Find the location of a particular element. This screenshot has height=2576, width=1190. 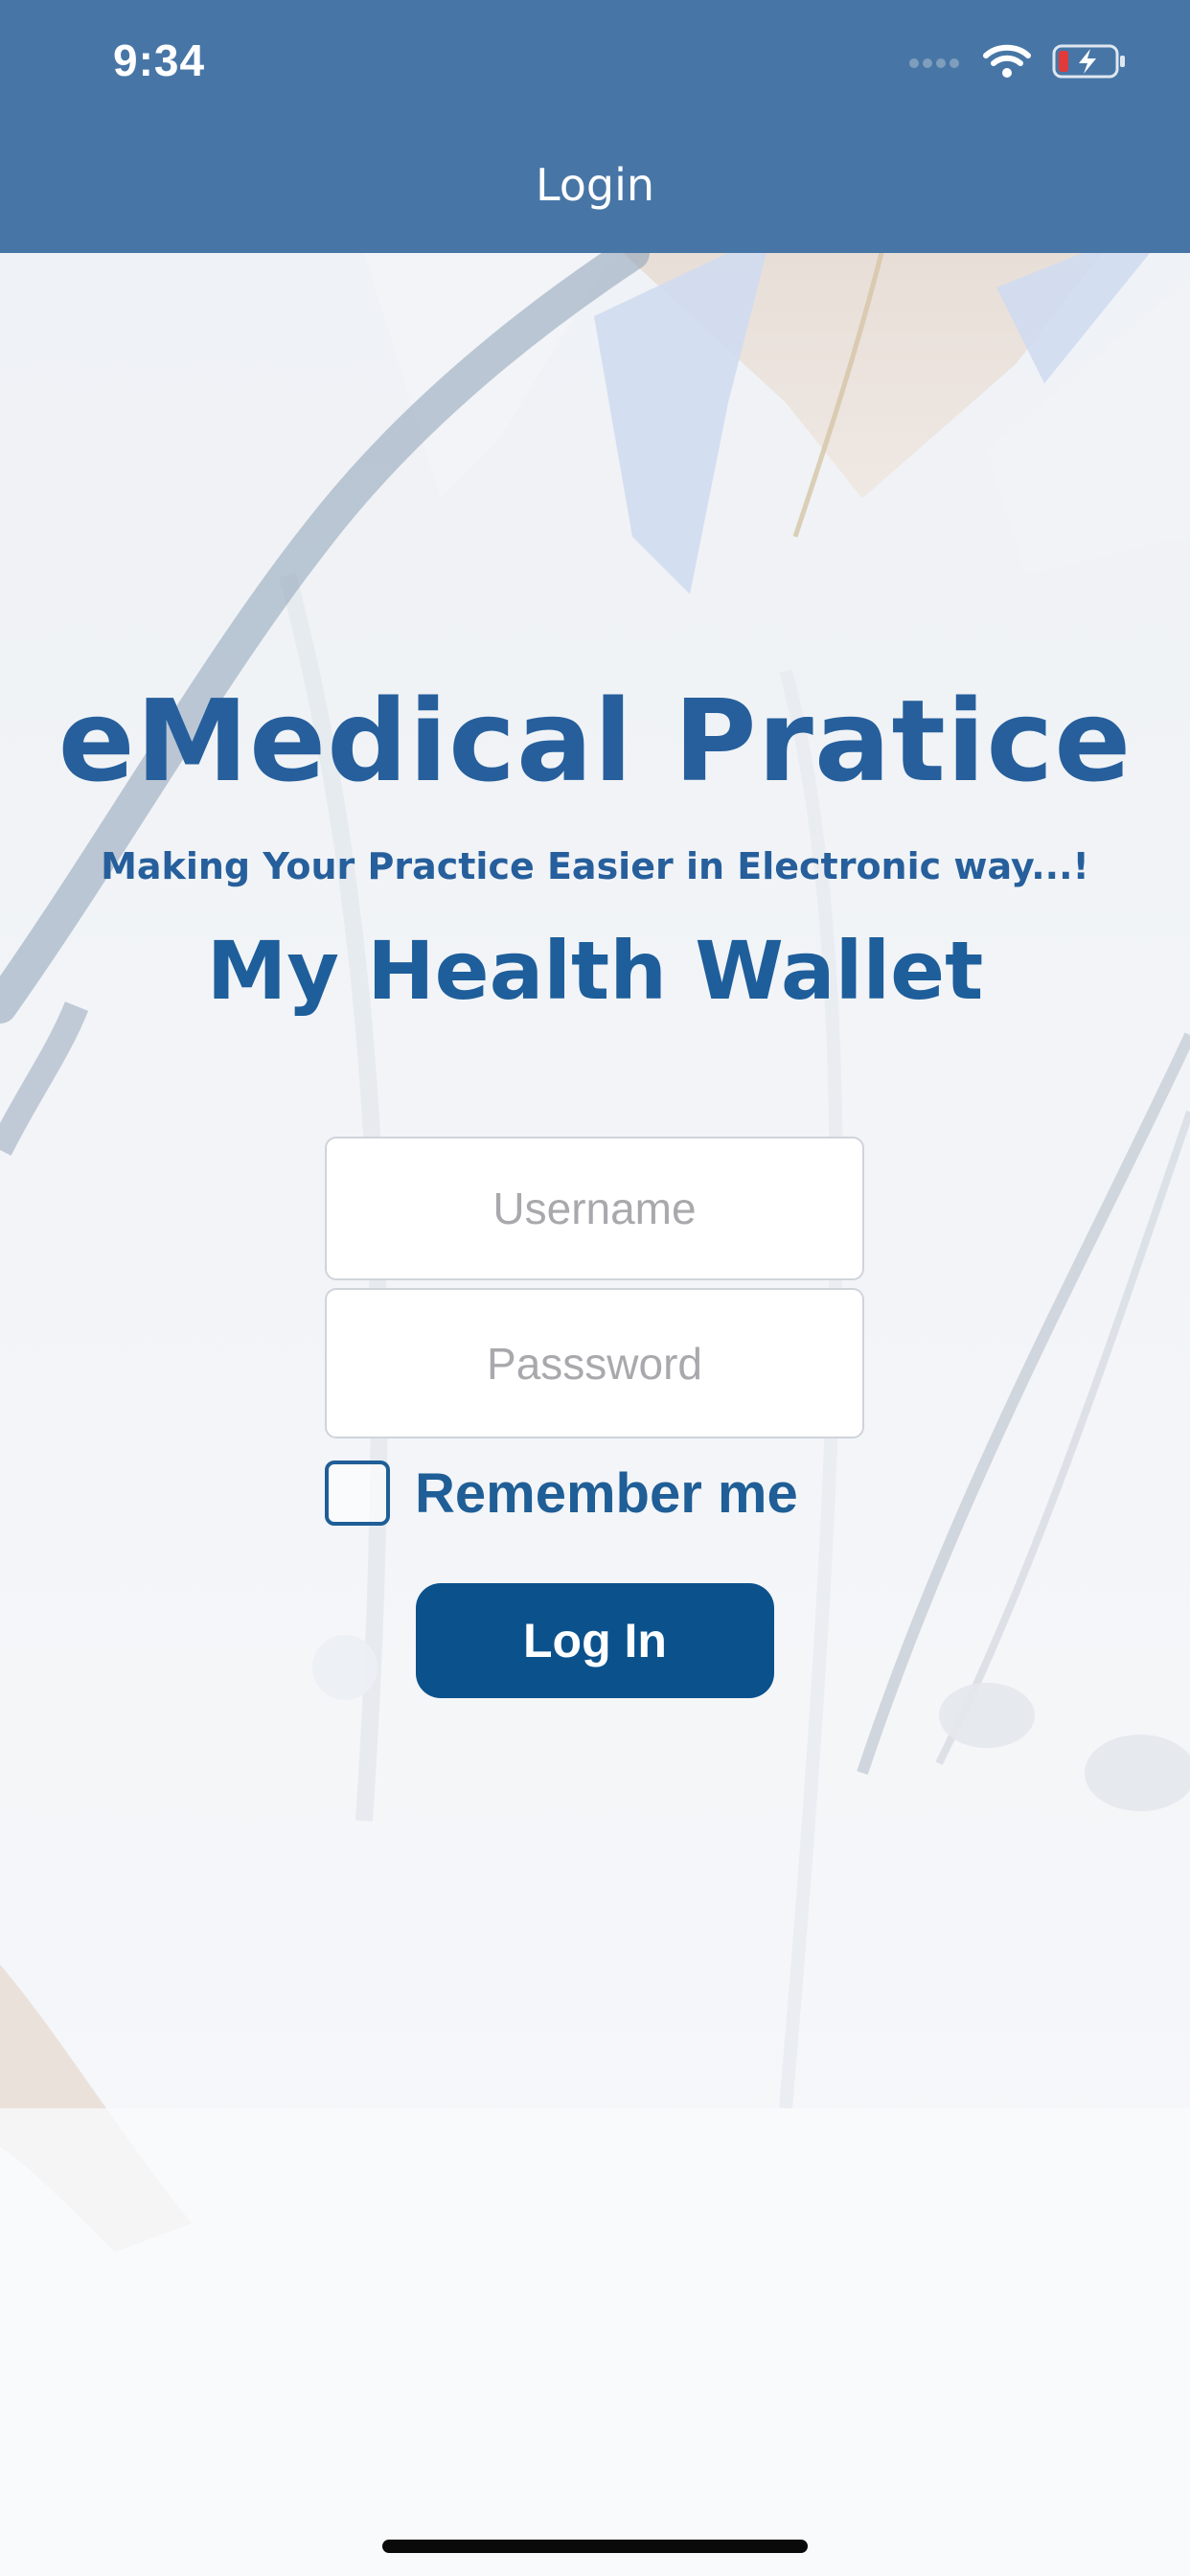

remember-me-checkbox is located at coordinates (358, 1493).